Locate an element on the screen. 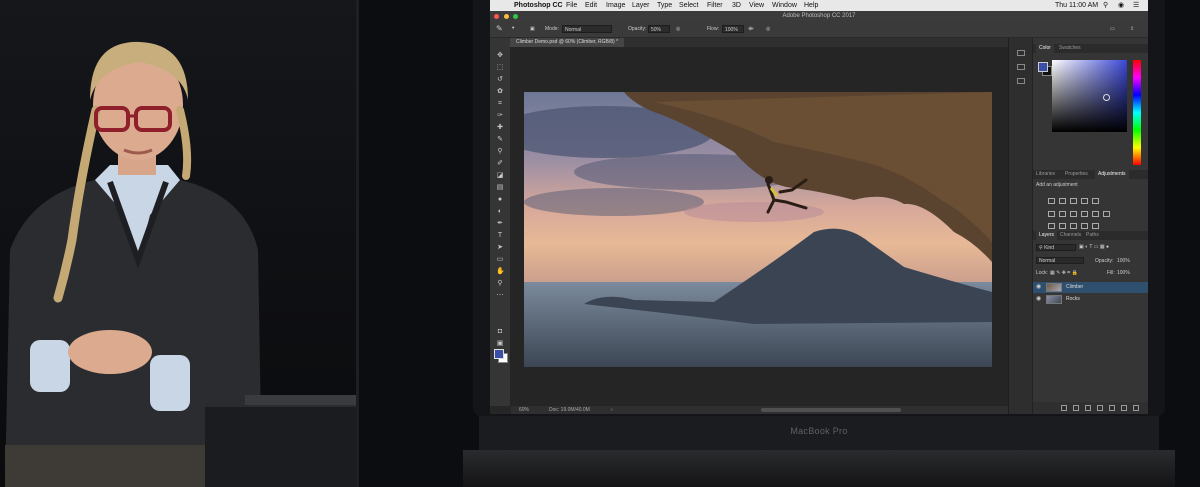  invert-adjustment-icon is located at coordinates (1051, 226).